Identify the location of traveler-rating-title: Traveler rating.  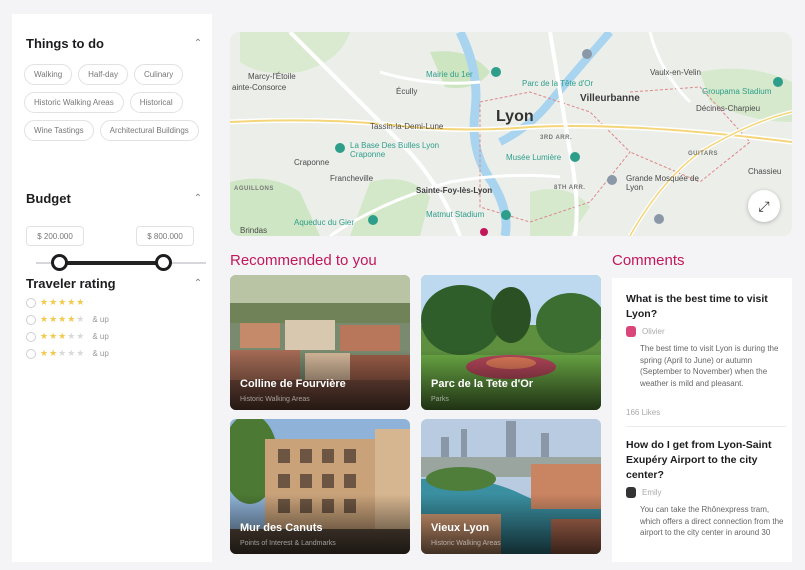
(71, 283).